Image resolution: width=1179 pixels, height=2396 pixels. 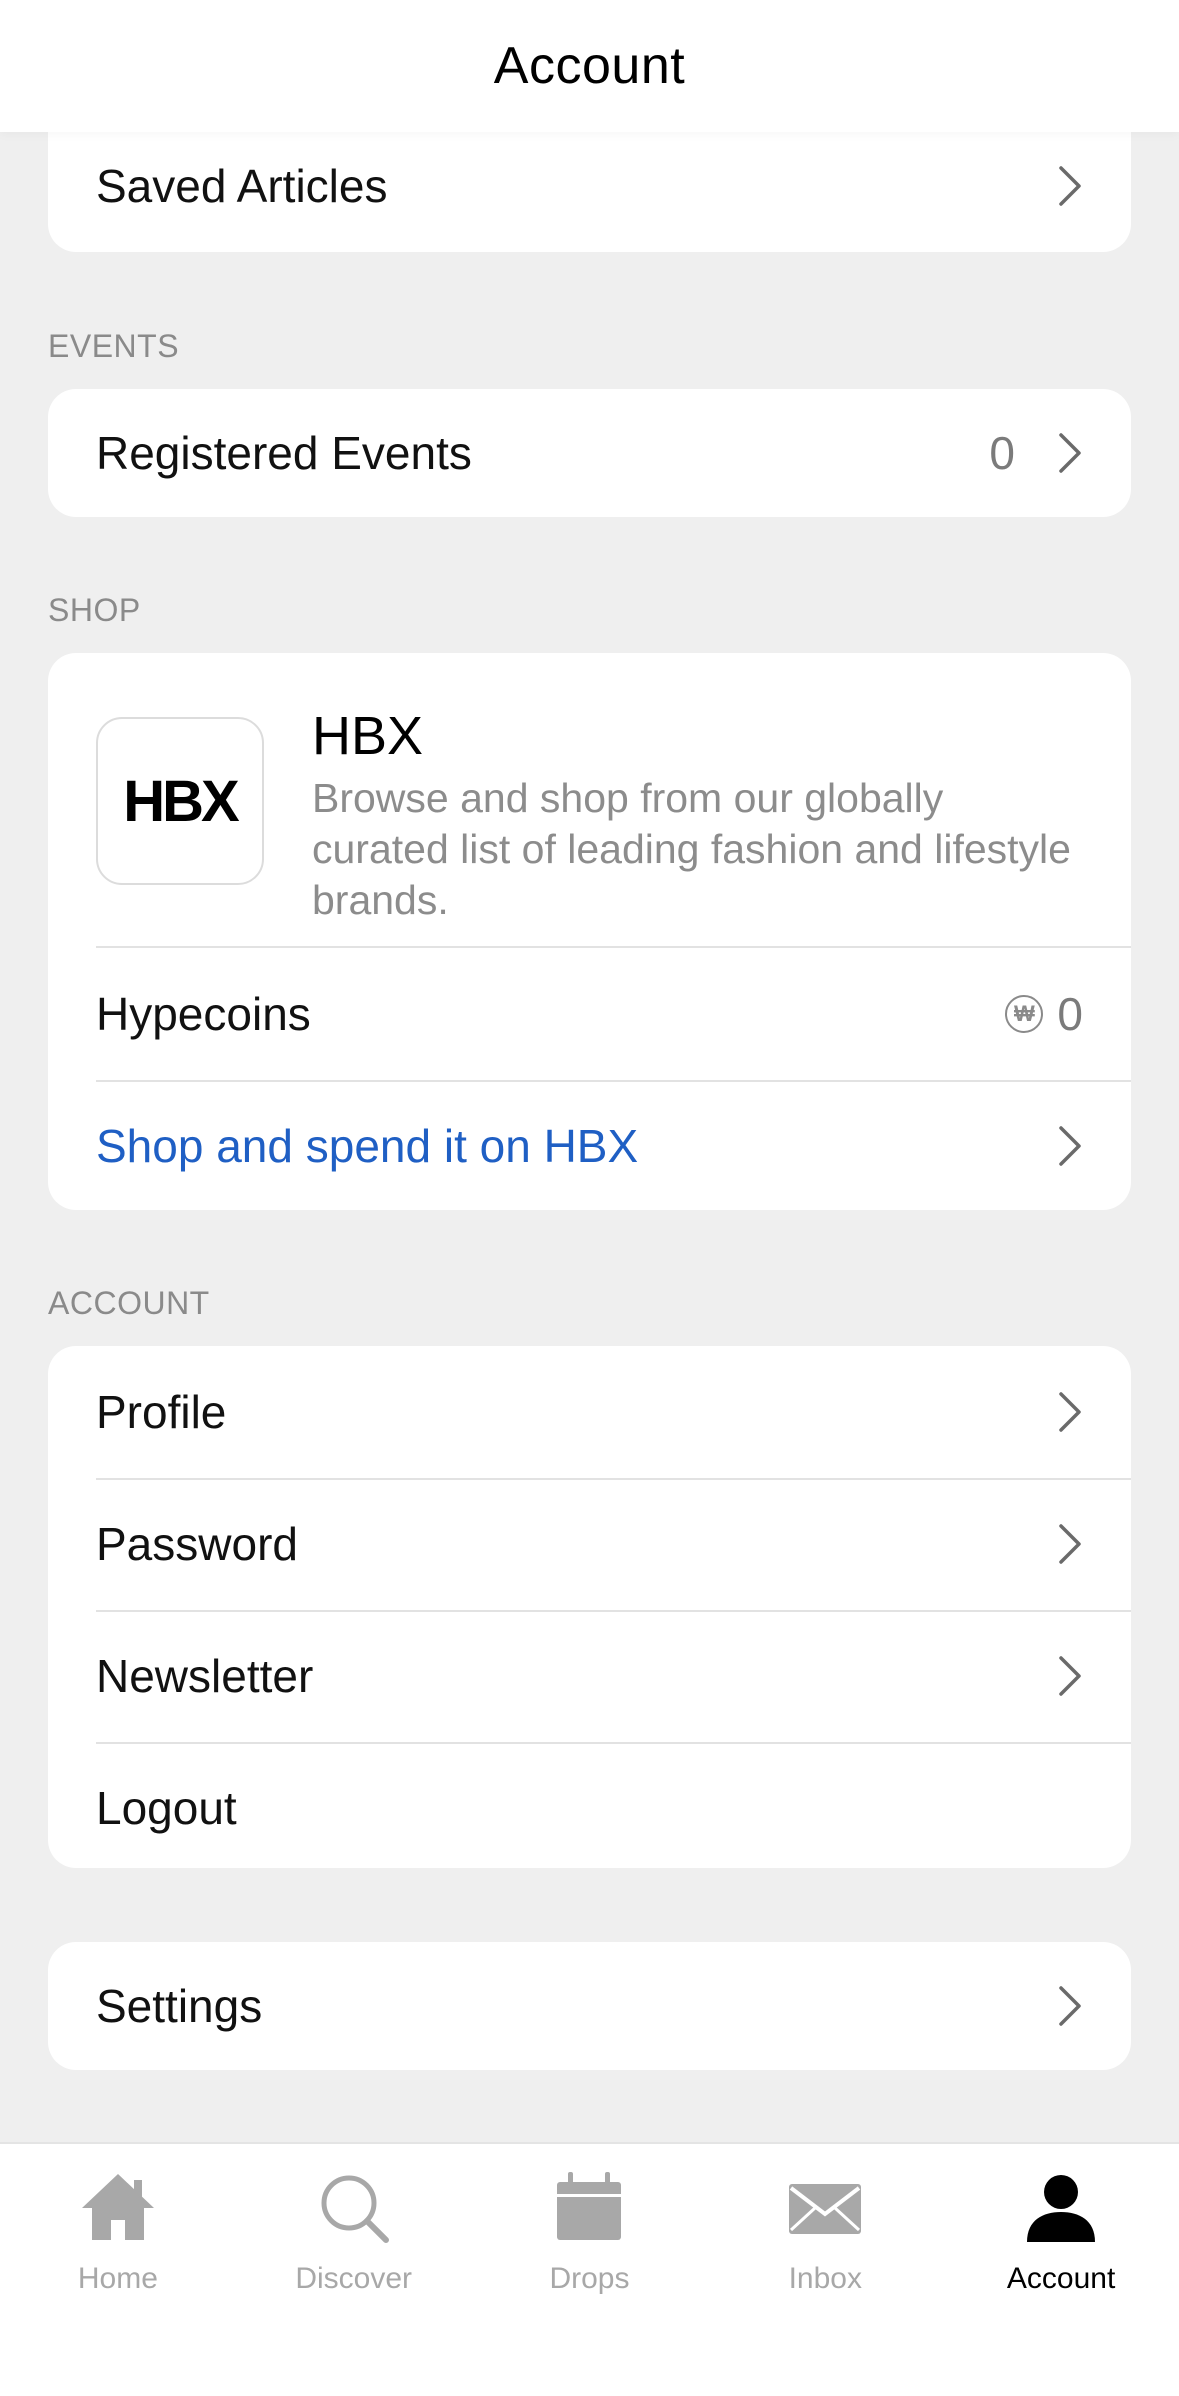 I want to click on profile-label: Profile, so click(x=161, y=1412).